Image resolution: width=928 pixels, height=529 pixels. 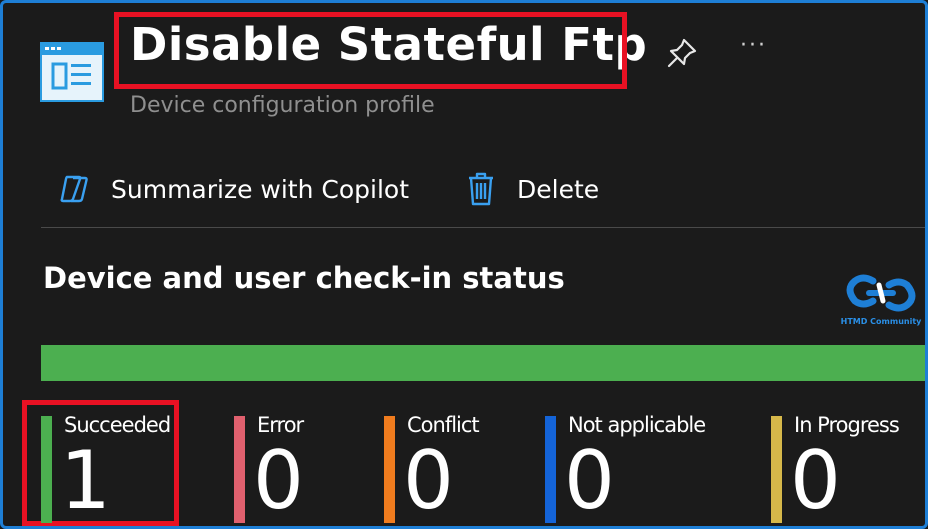 What do you see at coordinates (482, 189) in the screenshot?
I see `trash-icon` at bounding box center [482, 189].